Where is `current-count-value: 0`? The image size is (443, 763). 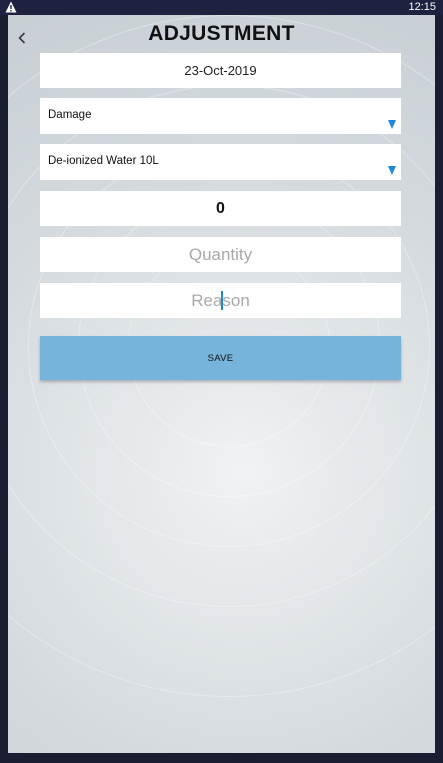
current-count-value: 0 is located at coordinates (220, 208).